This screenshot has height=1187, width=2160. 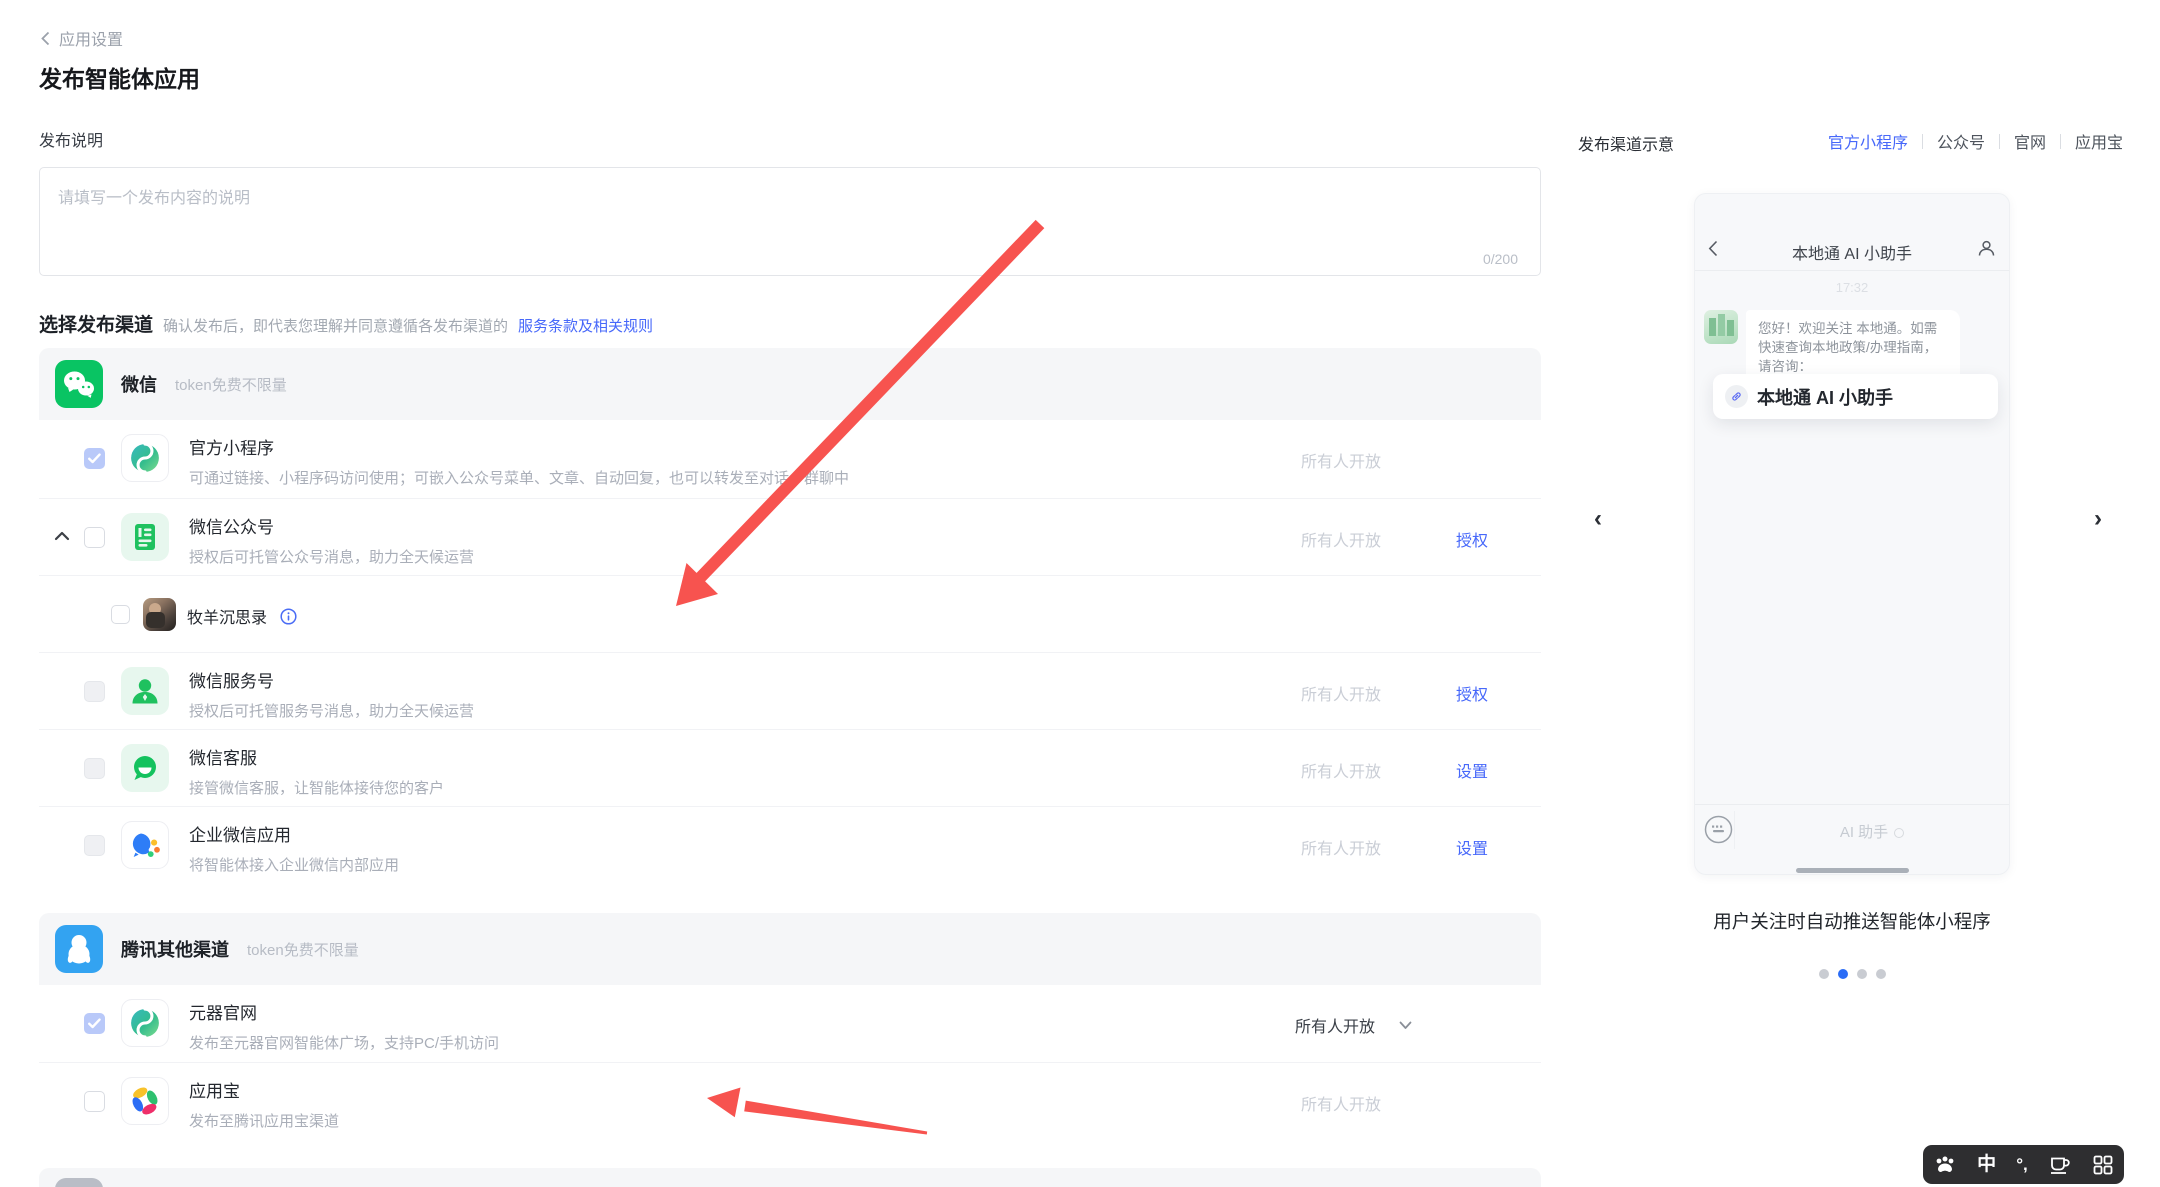 What do you see at coordinates (790, 844) in the screenshot?
I see `row-wecom-app: 企业微信应用 将智能体接入企业微信内部应用 所有人开放 设置` at bounding box center [790, 844].